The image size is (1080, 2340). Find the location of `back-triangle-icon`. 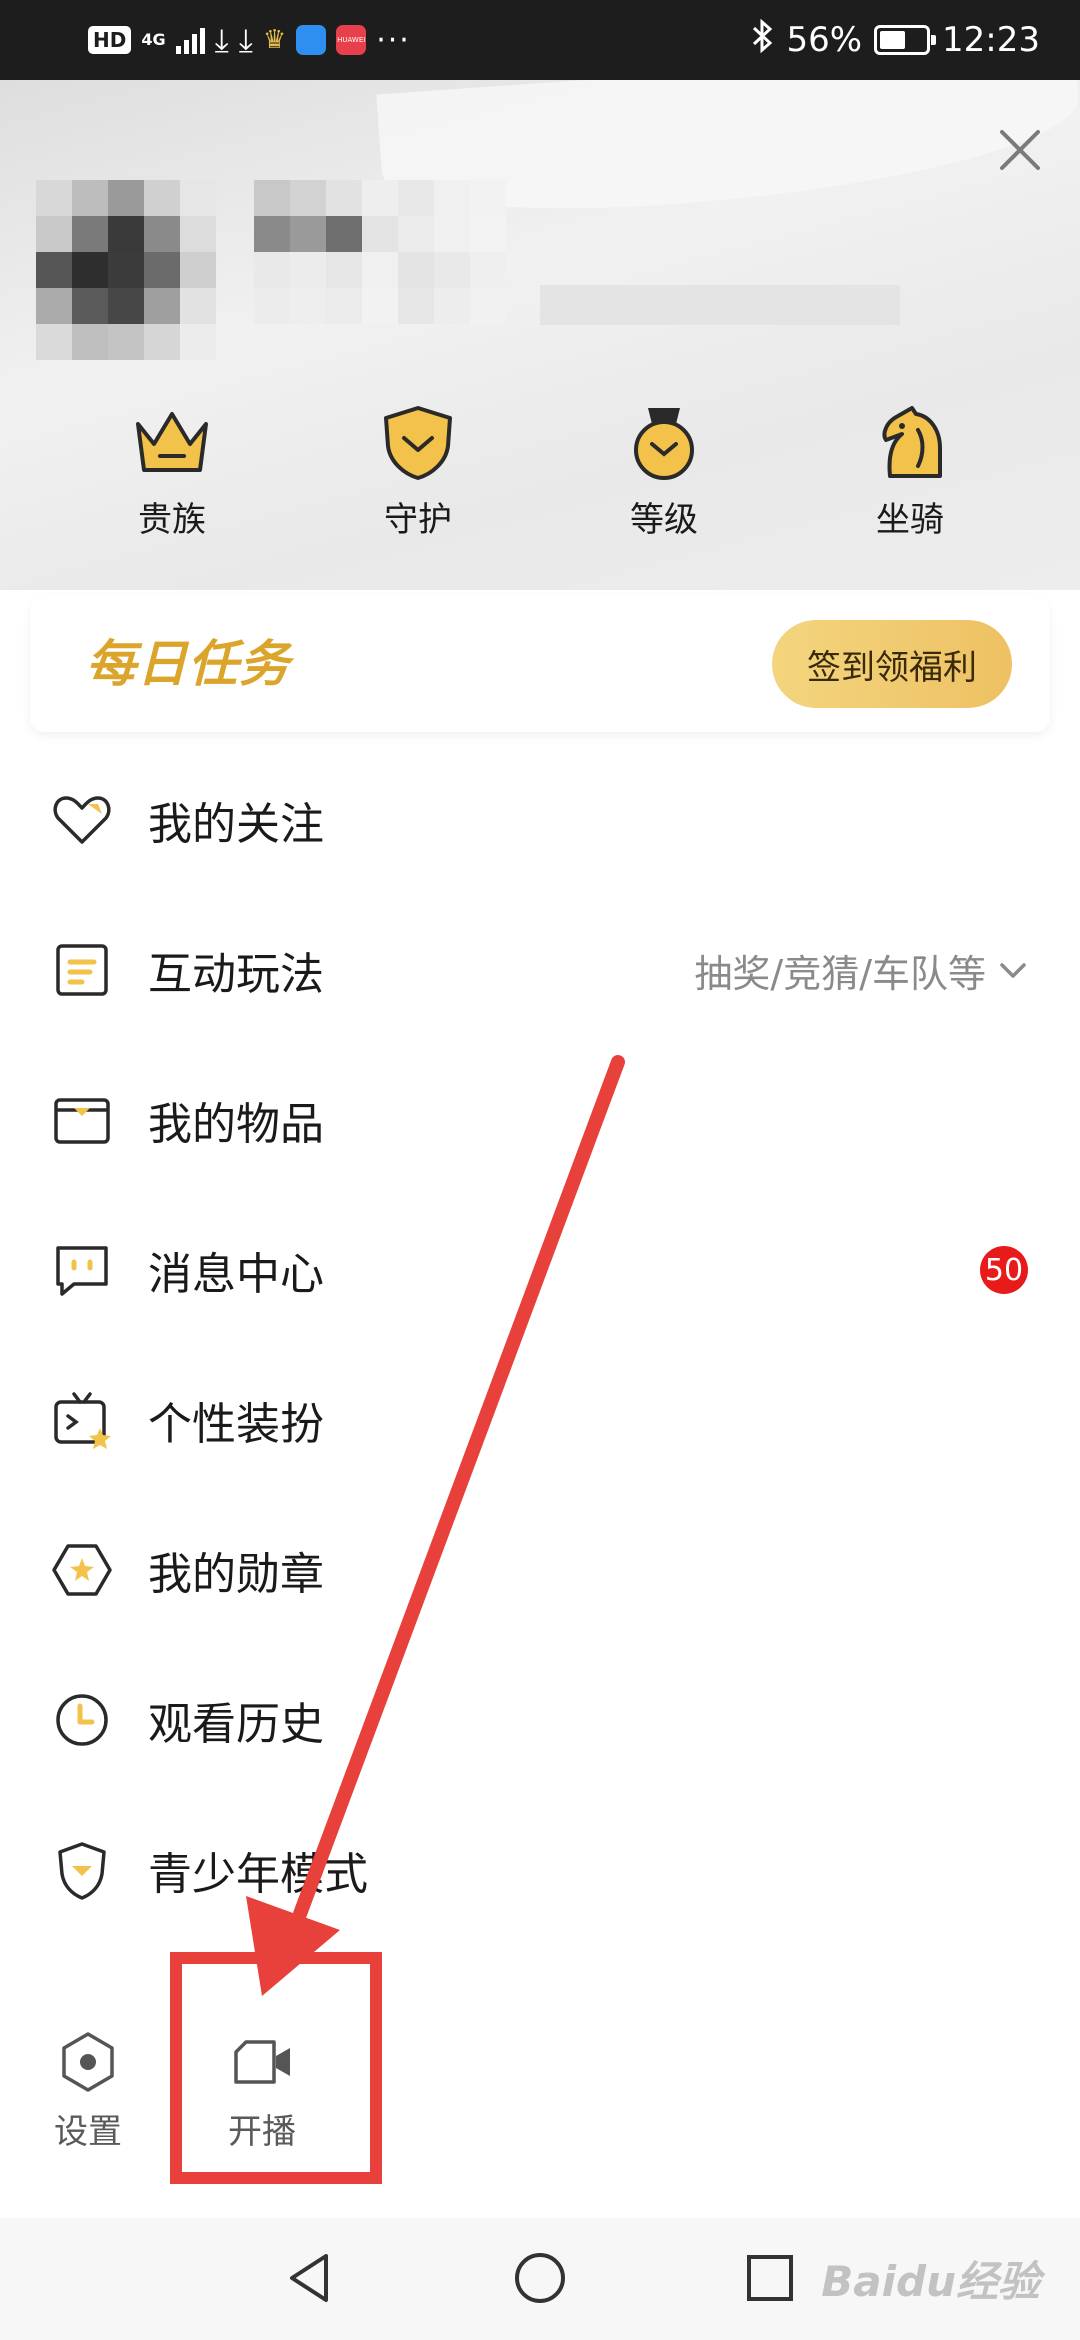

back-triangle-icon is located at coordinates (309, 2278).